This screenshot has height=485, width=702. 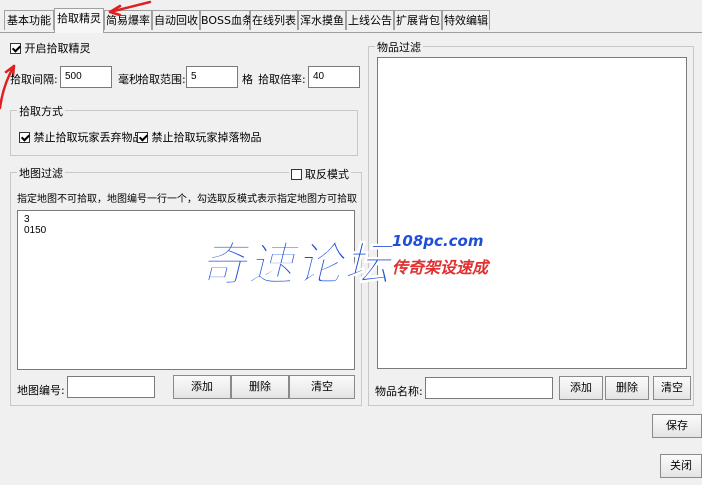 I want to click on map-filter-hint: 指定地图不可拾取，地图编号一行一个，勾选取反模式表示指定地图方可拾取, so click(x=187, y=199).